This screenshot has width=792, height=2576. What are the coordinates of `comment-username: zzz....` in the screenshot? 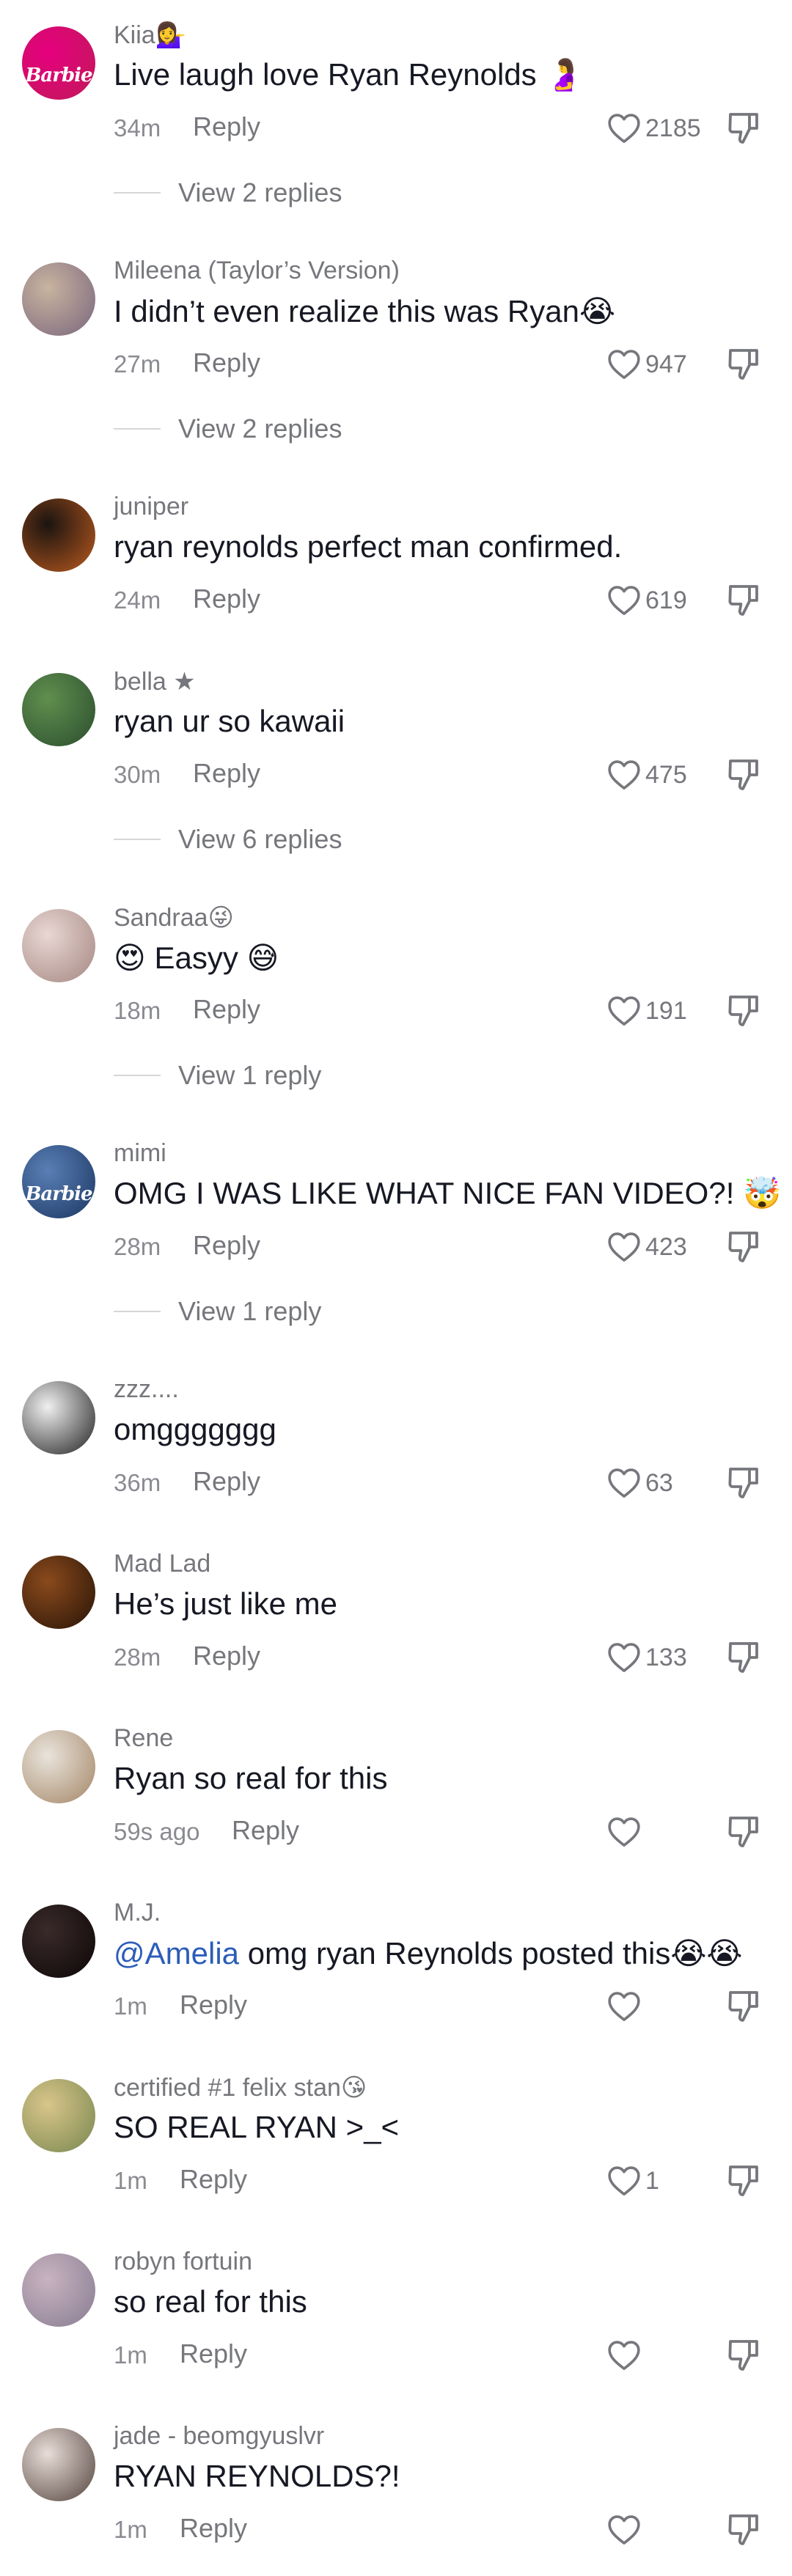 It's located at (146, 1389).